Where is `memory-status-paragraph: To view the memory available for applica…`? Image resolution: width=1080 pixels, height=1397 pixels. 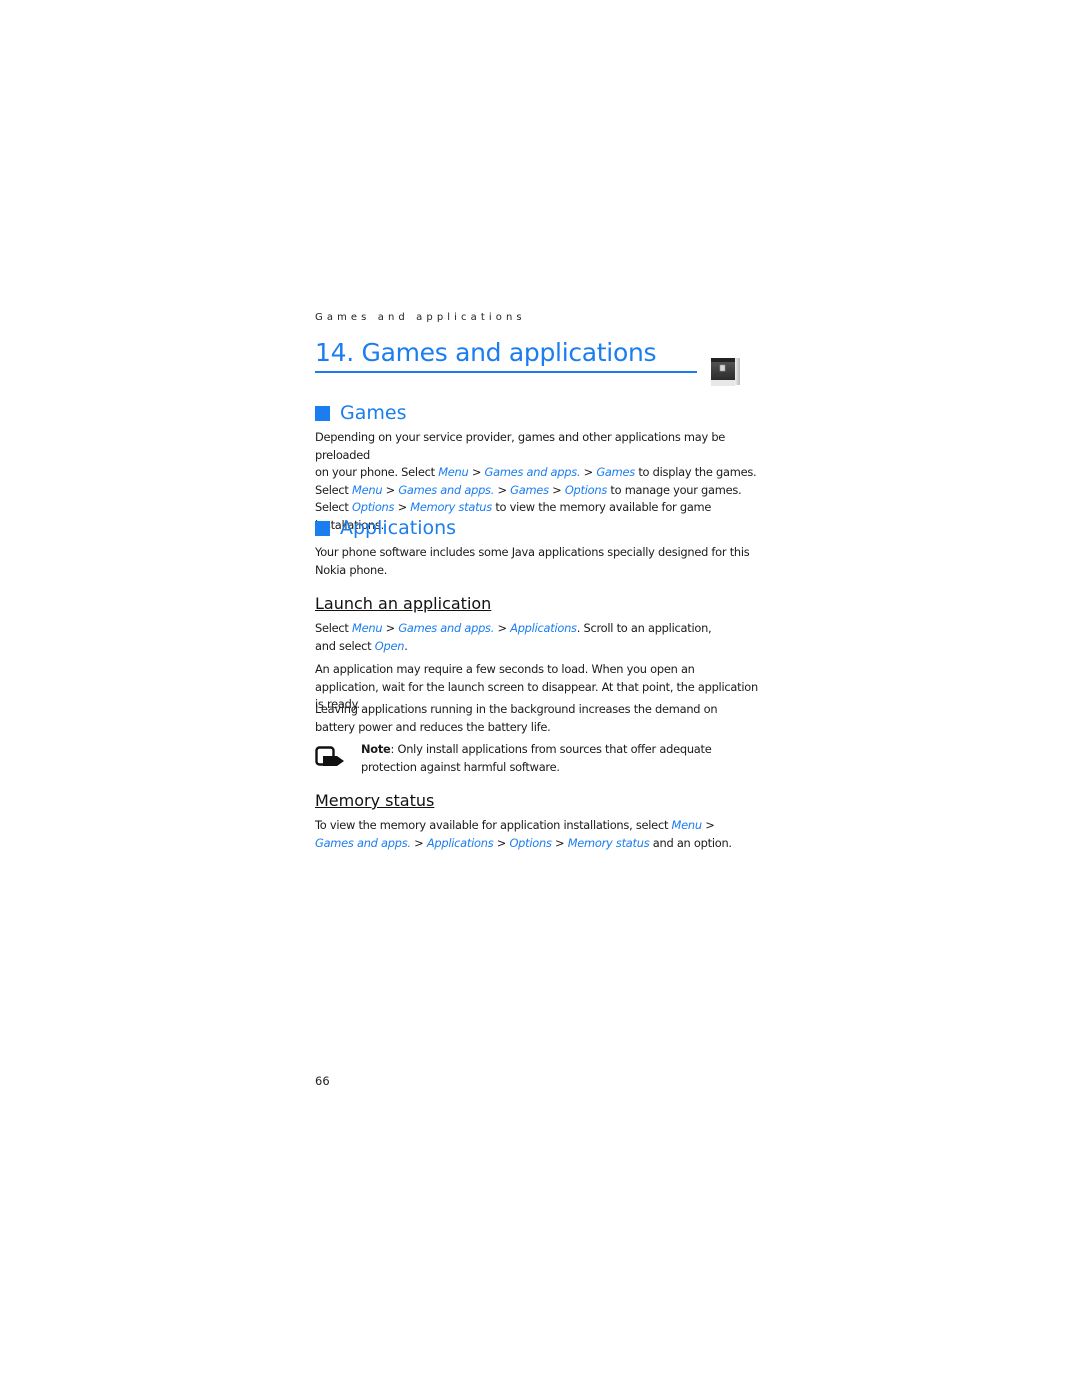 memory-status-paragraph: To view the memory available for applica… is located at coordinates (537, 834).